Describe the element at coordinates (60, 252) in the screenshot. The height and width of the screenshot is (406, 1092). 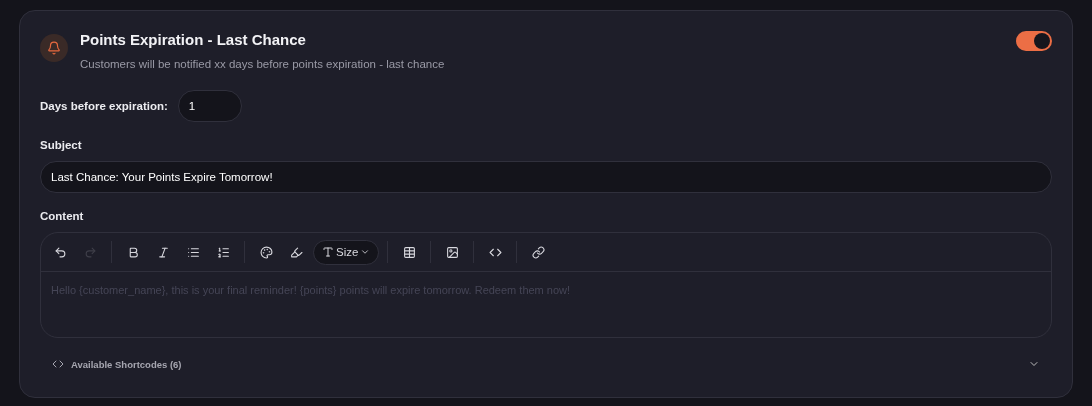
I see `undo-icon` at that location.